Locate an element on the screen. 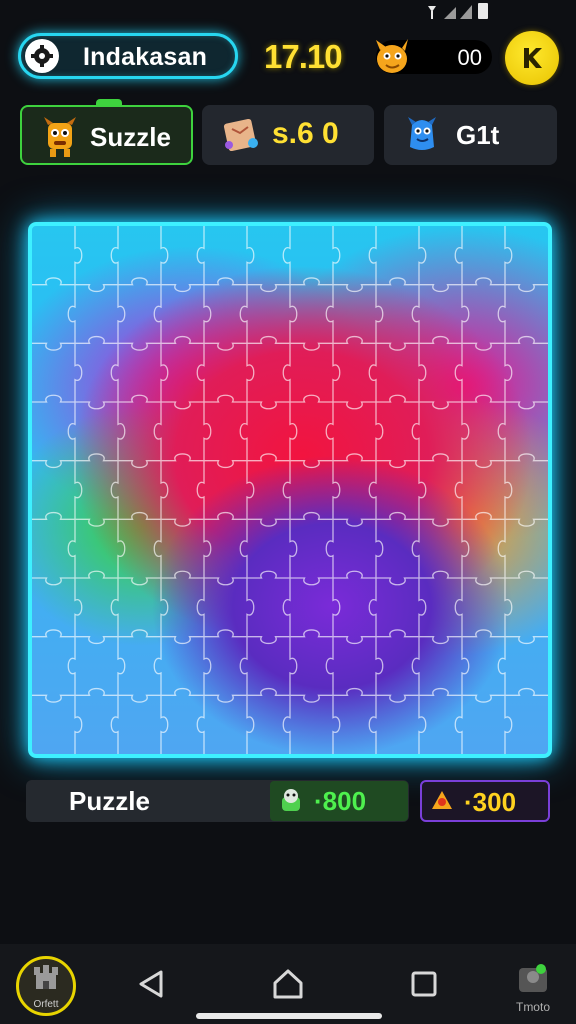  signal-icon is located at coordinates (458, 11).